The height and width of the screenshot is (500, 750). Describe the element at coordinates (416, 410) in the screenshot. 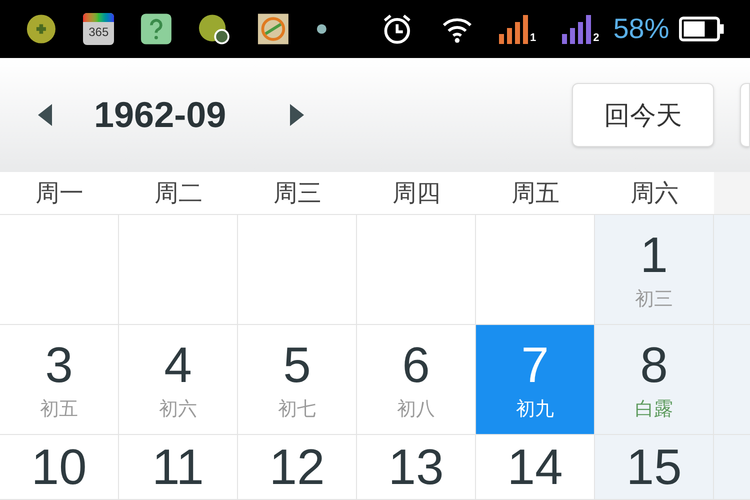

I see `lunar-date: 初八` at that location.